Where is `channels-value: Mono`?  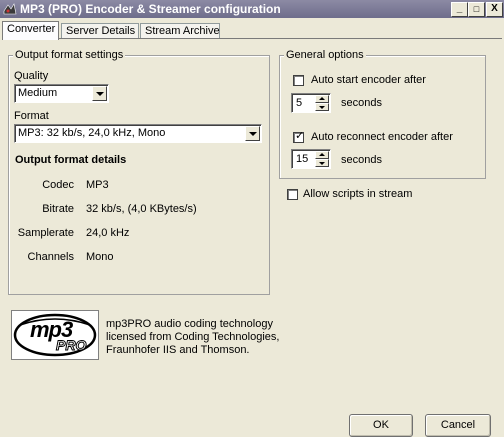
channels-value: Mono is located at coordinates (100, 257).